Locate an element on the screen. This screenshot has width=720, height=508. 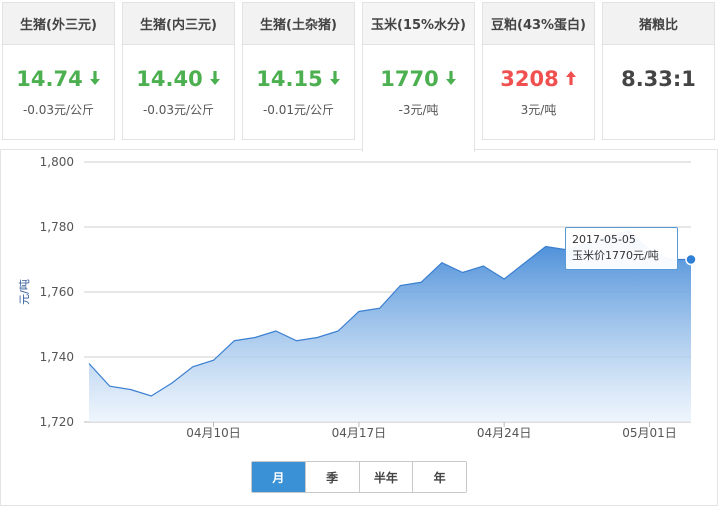
range-tabs: 月 季 半年 年 is located at coordinates (359, 477).